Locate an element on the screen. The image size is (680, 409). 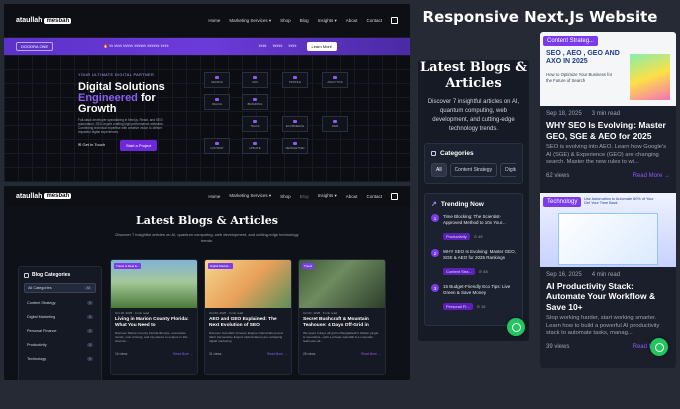
blog-card-date: Oct 01, 2025 is located at coordinates (312, 313).